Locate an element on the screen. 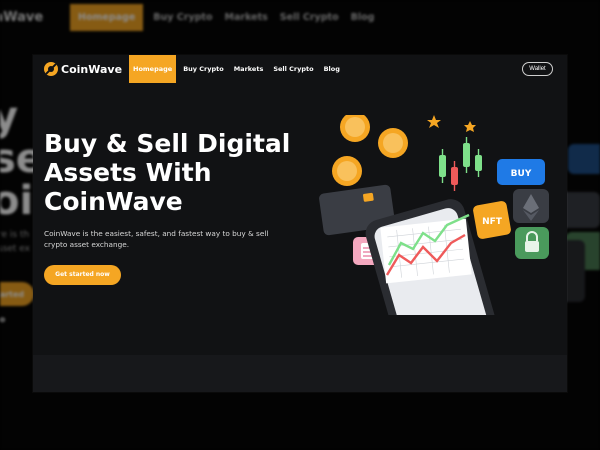  nav-sell-crypto: Sell Crypto is located at coordinates (293, 69).